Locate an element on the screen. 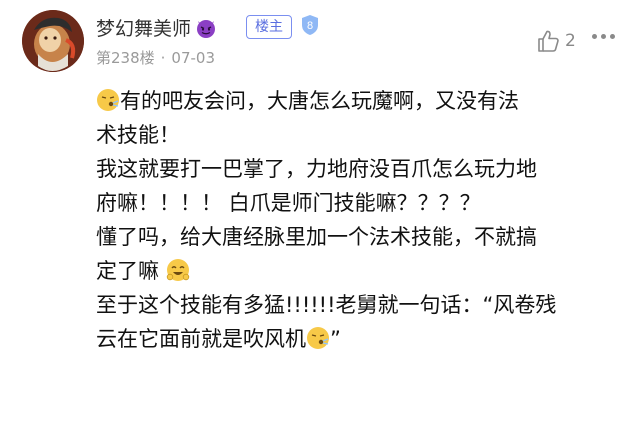 Image resolution: width=640 pixels, height=429 pixels. content-line: 府嘛！！！！ 白爪是师门技能嘛？？？？ is located at coordinates (288, 203).